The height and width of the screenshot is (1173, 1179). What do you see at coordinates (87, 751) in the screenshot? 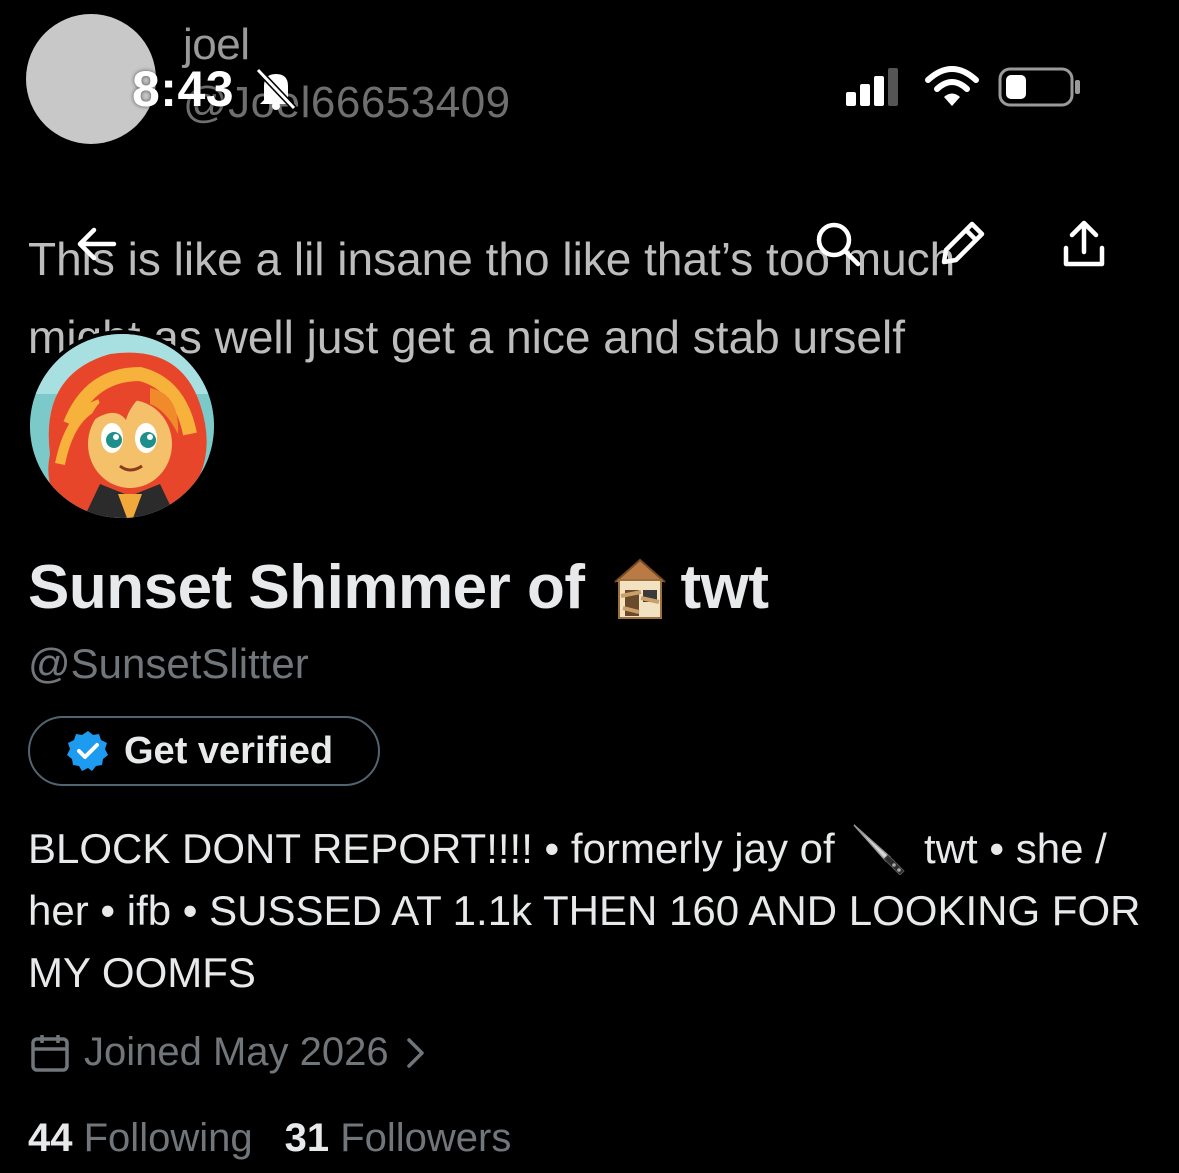
I see `verified-badge-icon` at bounding box center [87, 751].